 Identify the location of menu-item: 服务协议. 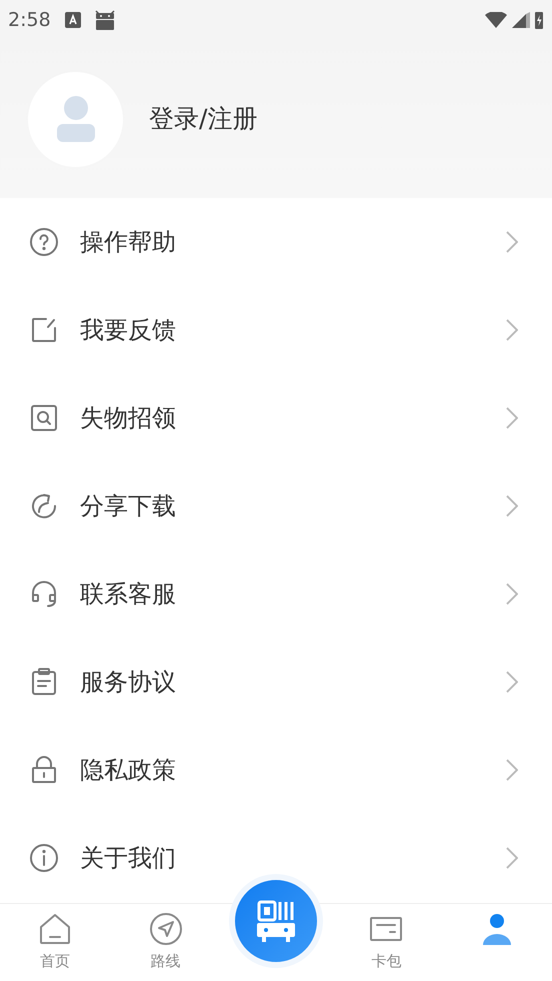
(276, 682).